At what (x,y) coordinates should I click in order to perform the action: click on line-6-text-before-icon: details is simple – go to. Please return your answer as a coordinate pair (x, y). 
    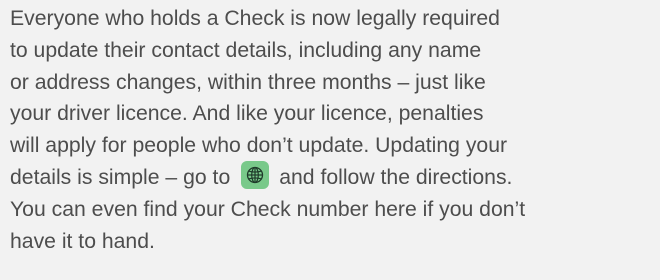
    Looking at the image, I should click on (120, 177).